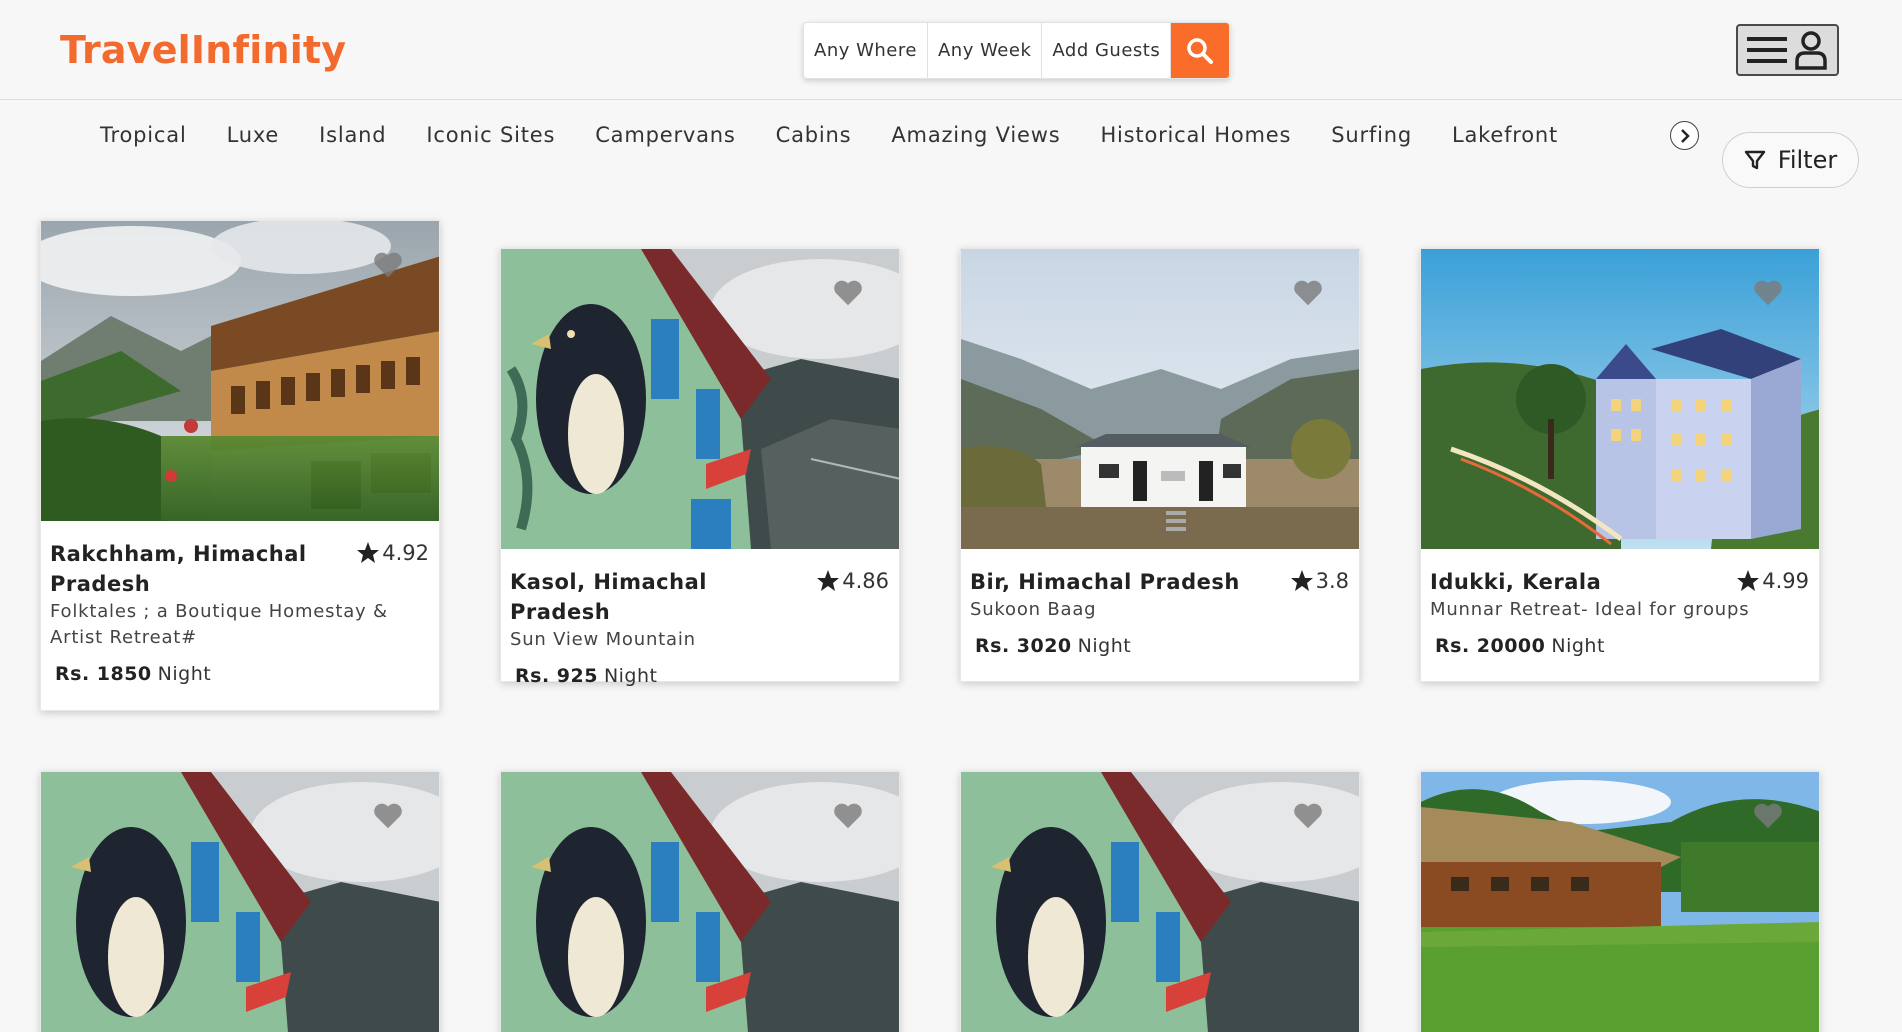 The image size is (1902, 1032). What do you see at coordinates (1371, 135) in the screenshot?
I see `category-surfing: Surfing` at bounding box center [1371, 135].